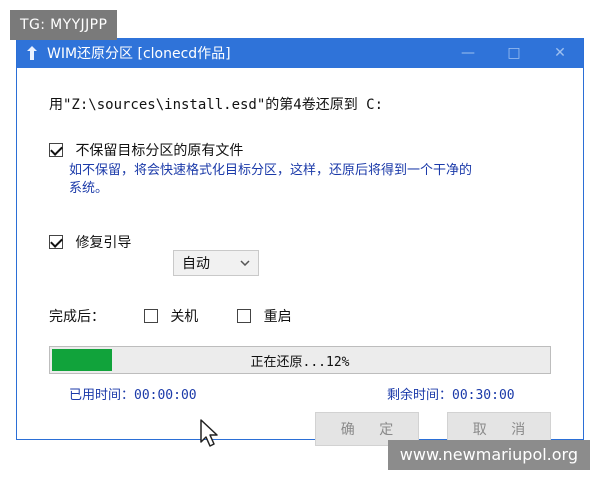 The width and height of the screenshot is (600, 480). Describe the element at coordinates (103, 243) in the screenshot. I see `repair-boot-label: 修复引导` at that location.